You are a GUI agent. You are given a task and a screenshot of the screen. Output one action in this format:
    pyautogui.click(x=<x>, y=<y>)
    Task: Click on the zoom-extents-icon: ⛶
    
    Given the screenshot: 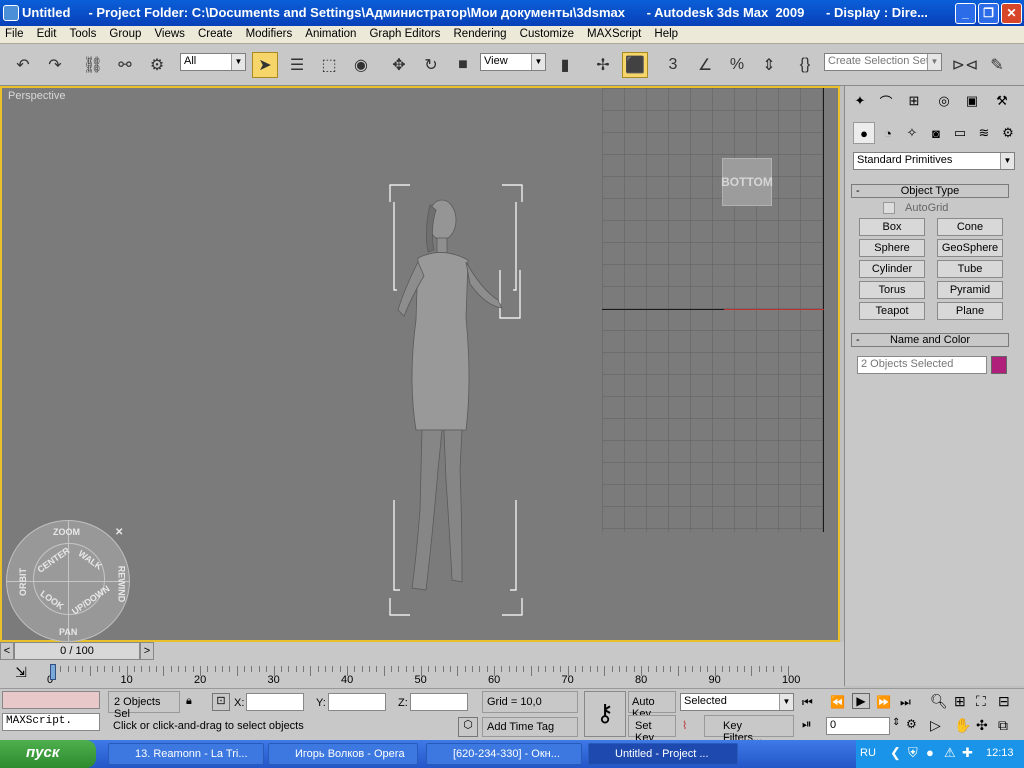 What is the action you would take?
    pyautogui.click(x=981, y=701)
    